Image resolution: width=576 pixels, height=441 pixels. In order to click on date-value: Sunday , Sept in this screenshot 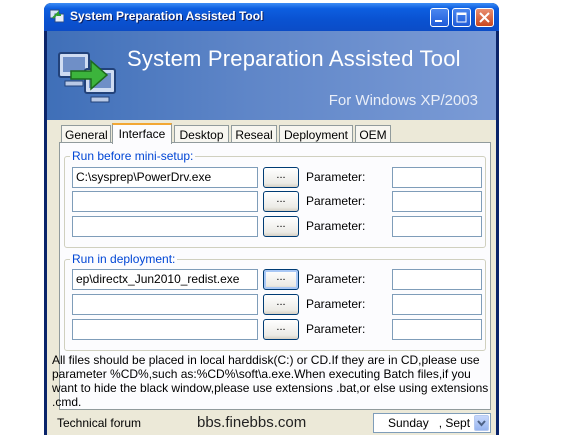, I will do `click(429, 423)`.